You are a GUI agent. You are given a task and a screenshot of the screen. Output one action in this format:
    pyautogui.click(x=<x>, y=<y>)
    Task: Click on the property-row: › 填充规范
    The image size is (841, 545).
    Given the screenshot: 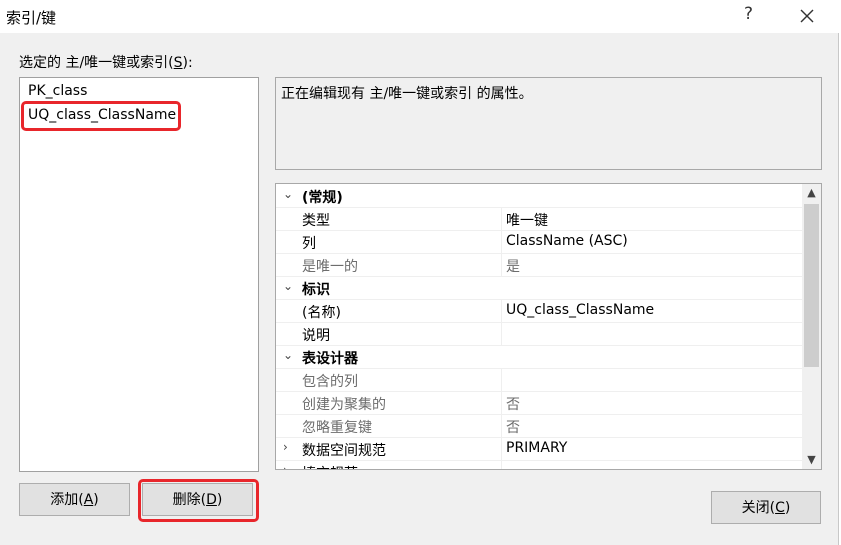 What is the action you would take?
    pyautogui.click(x=539, y=464)
    